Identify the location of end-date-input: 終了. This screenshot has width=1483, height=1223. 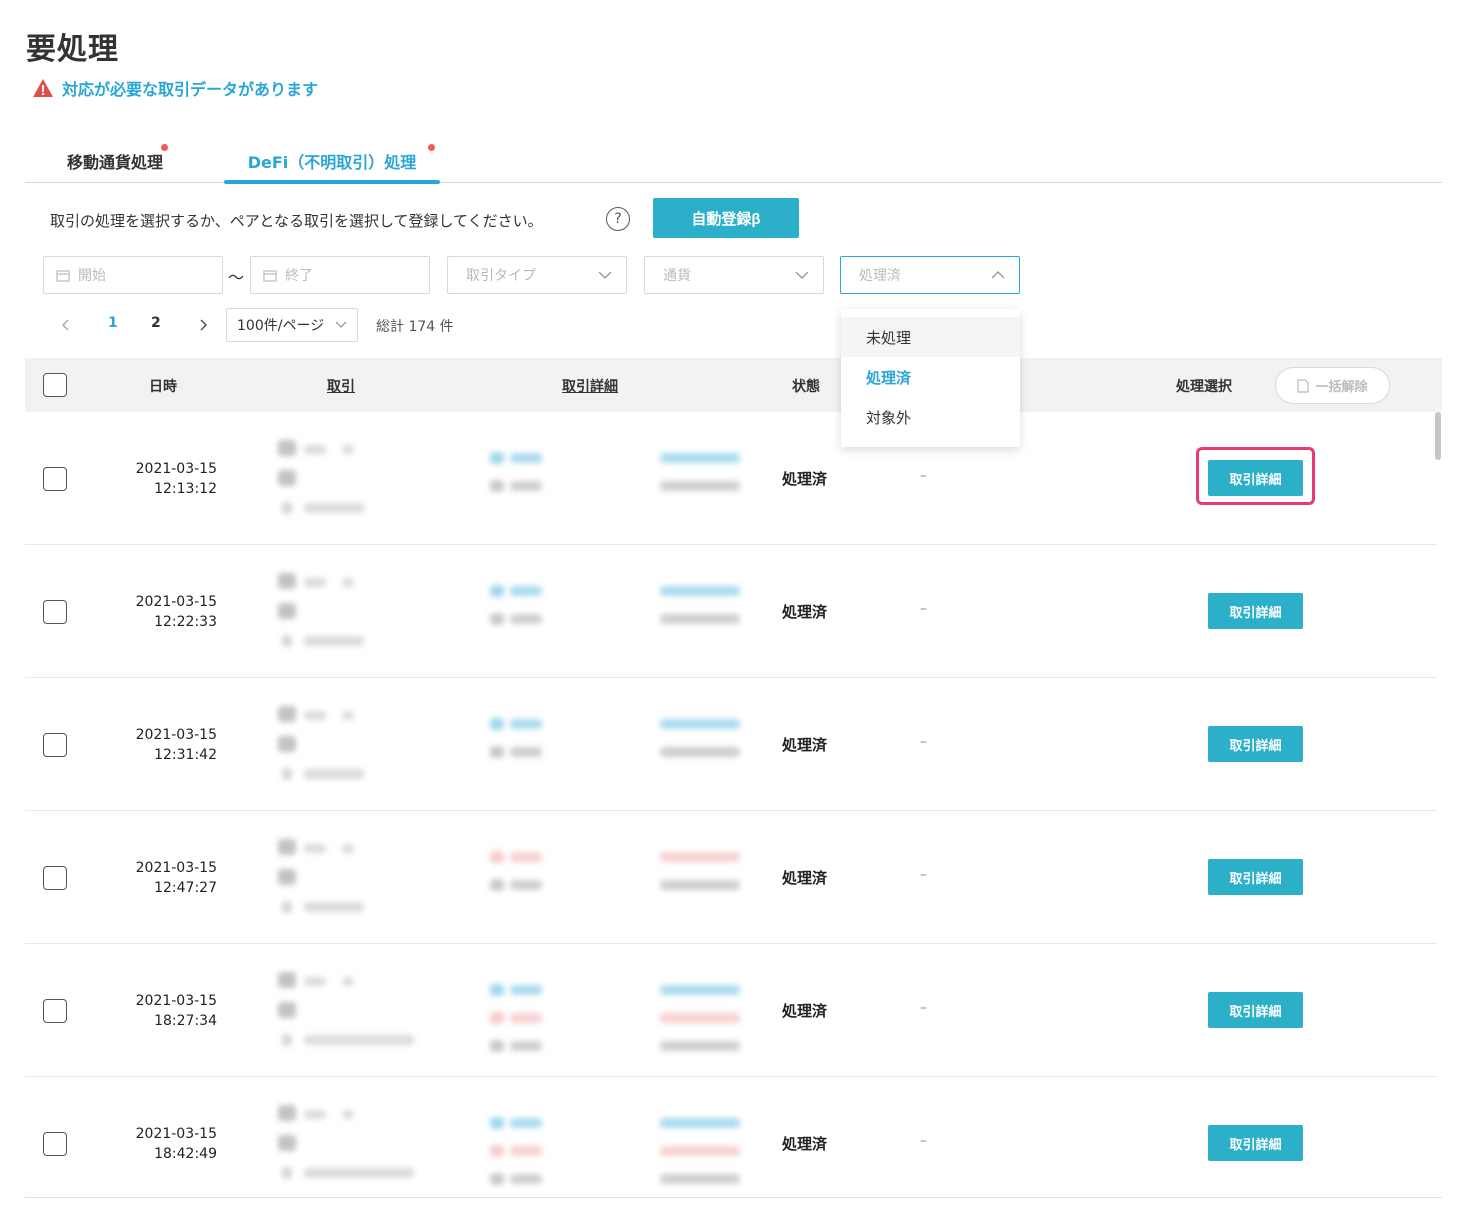
(340, 275).